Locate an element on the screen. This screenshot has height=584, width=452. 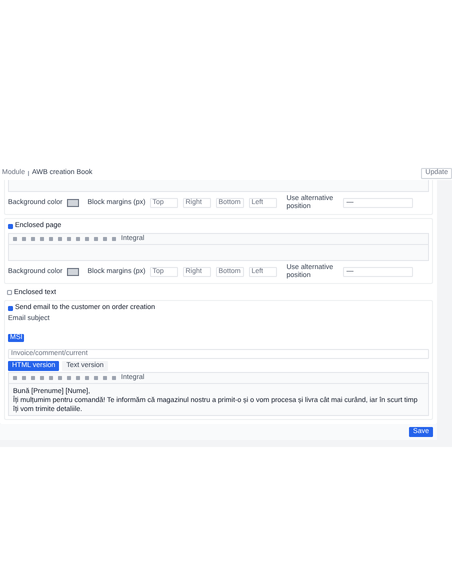
rich-text-editor is located at coordinates (218, 186).